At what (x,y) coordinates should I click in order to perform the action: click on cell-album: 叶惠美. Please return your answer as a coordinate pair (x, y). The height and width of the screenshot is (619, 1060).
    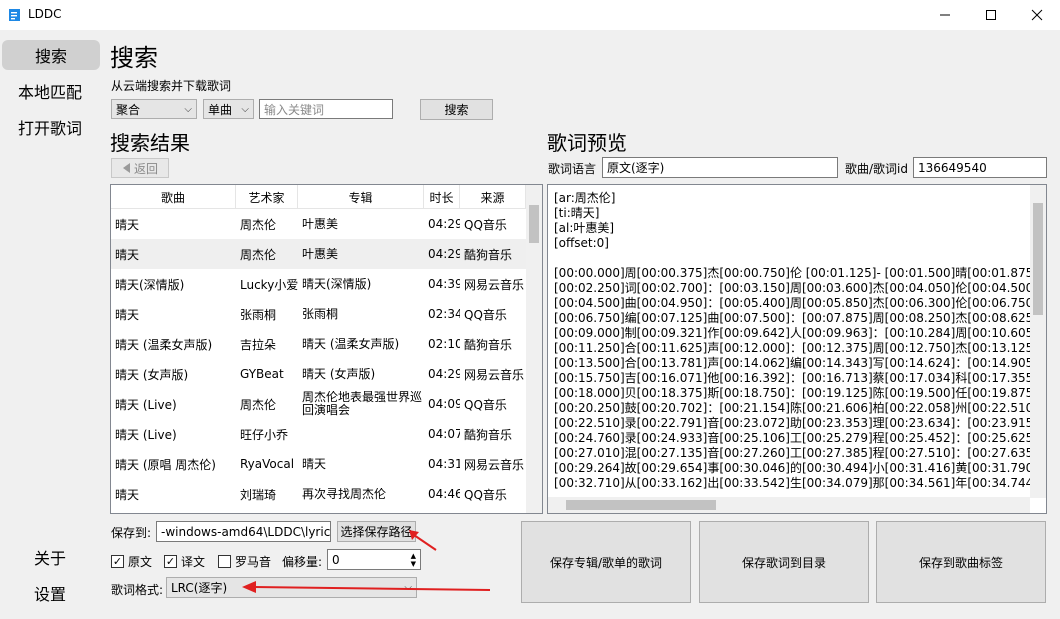
    Looking at the image, I should click on (320, 254).